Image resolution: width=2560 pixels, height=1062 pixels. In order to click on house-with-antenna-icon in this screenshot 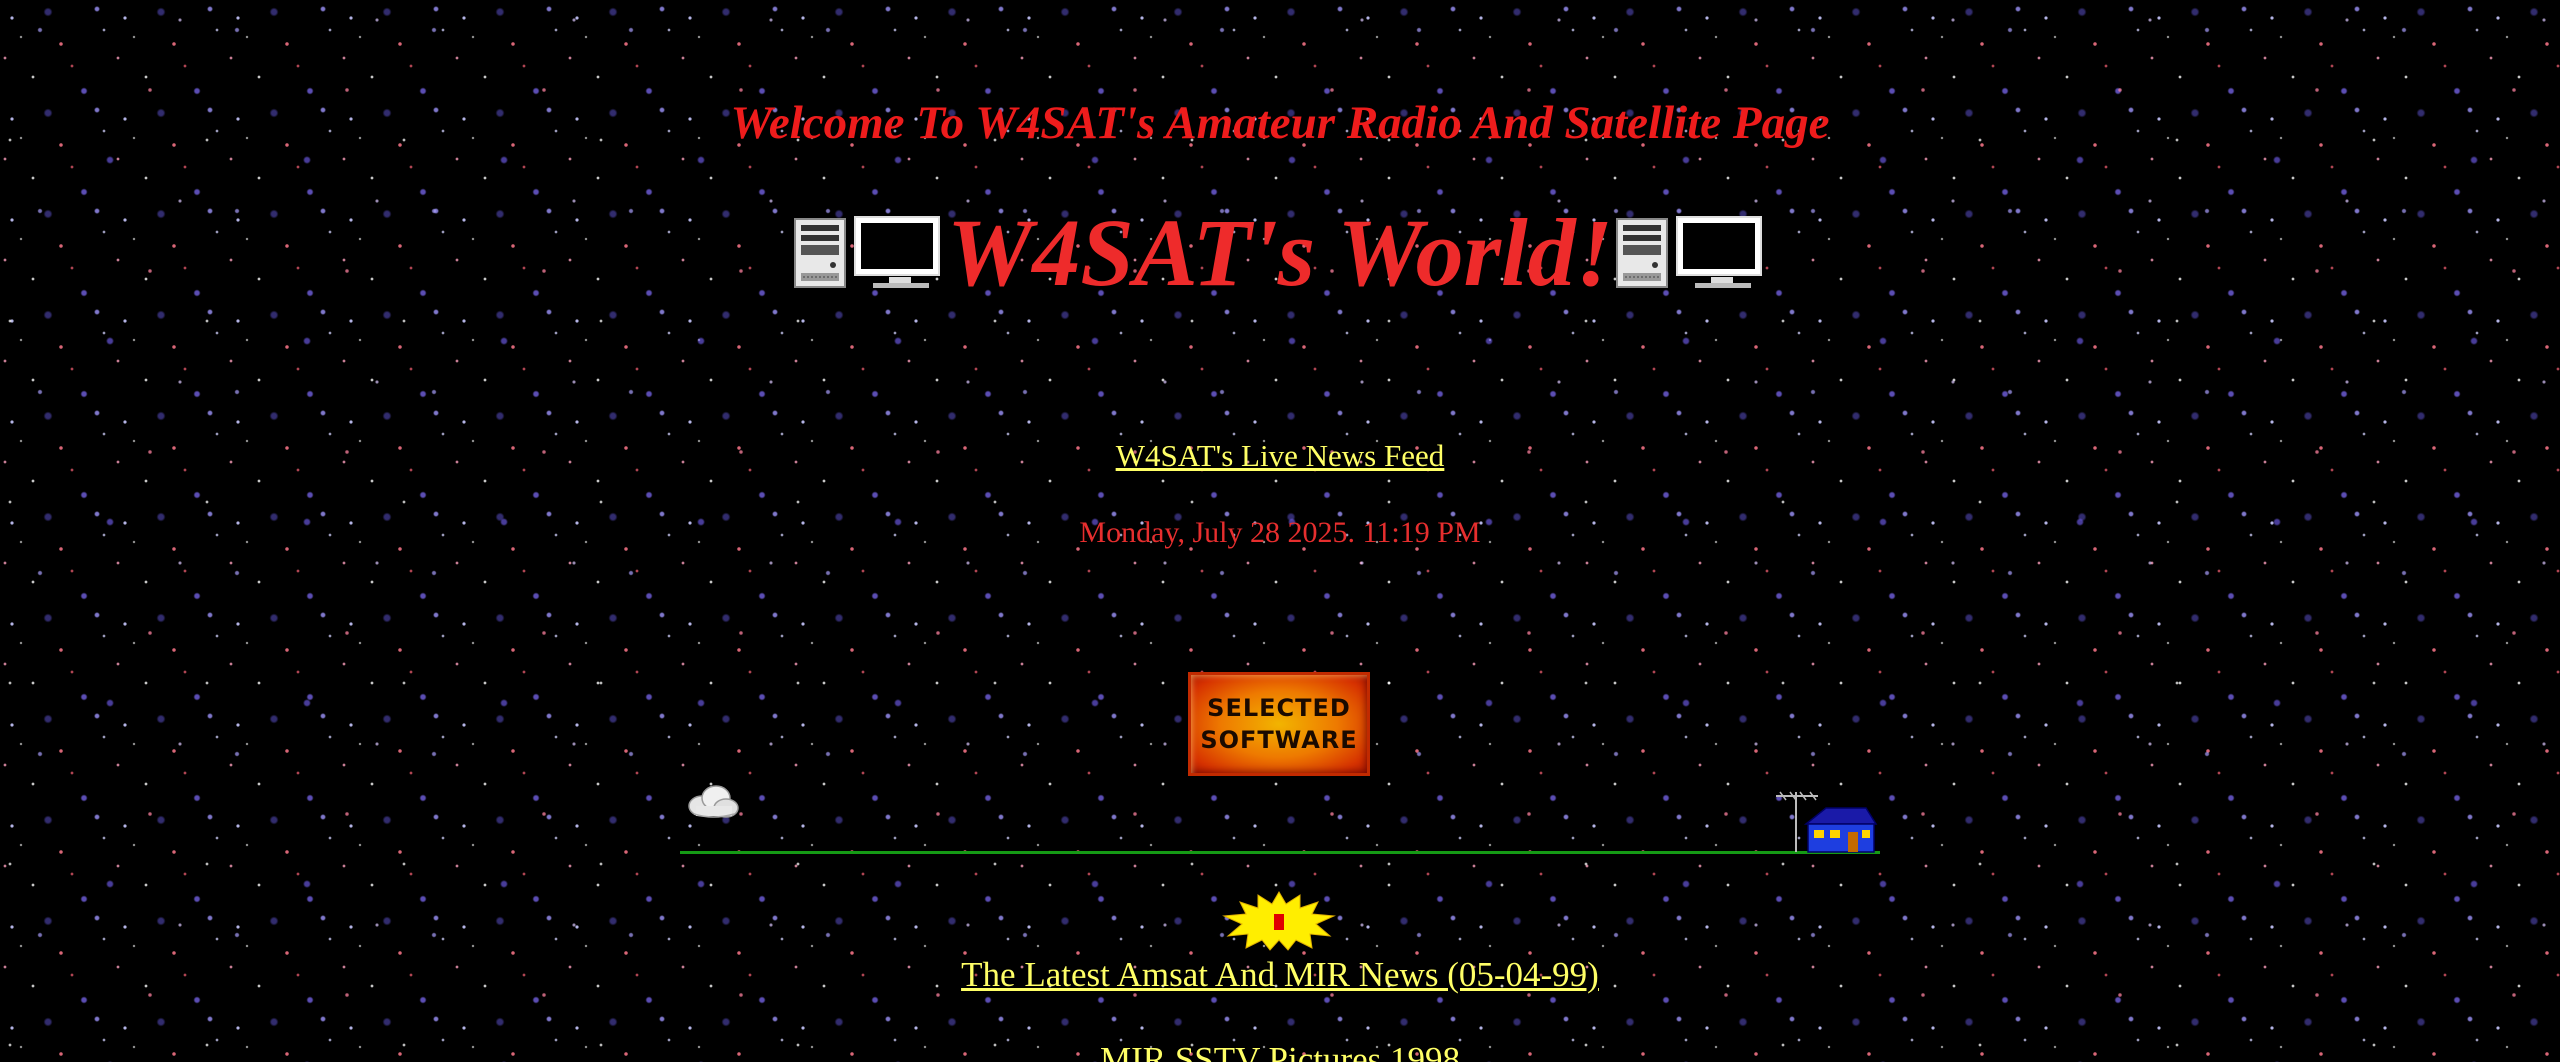, I will do `click(1827, 822)`.